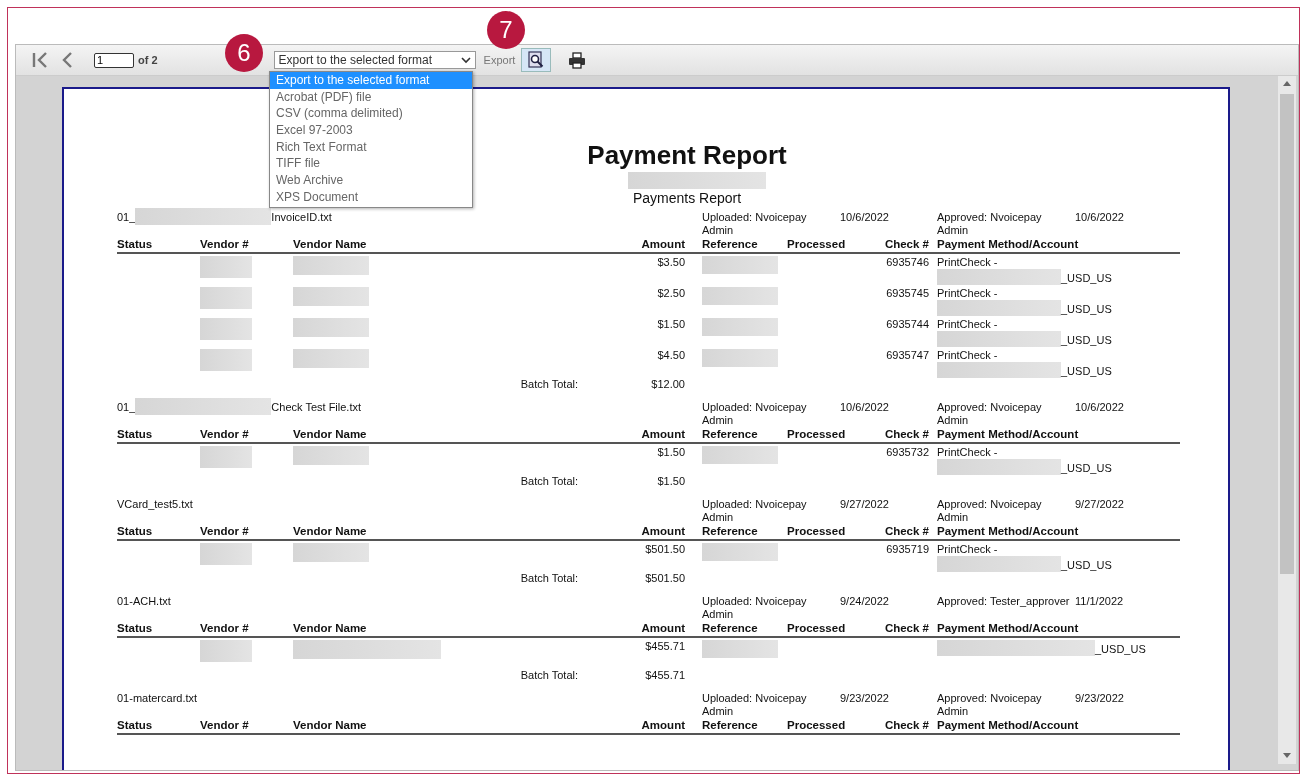 The image size is (1307, 774). Describe the element at coordinates (371, 97) in the screenshot. I see `export-format-option: Acrobat (PDF) file` at that location.